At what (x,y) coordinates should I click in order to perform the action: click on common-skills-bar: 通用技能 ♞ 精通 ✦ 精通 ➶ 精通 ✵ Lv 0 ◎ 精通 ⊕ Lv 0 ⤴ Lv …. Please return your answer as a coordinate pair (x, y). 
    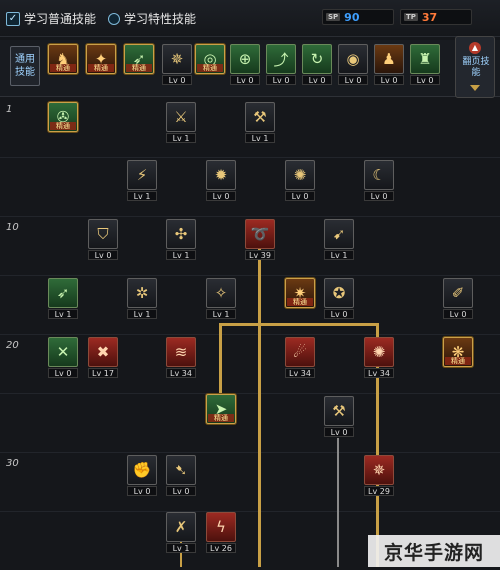
    Looking at the image, I should click on (250, 68).